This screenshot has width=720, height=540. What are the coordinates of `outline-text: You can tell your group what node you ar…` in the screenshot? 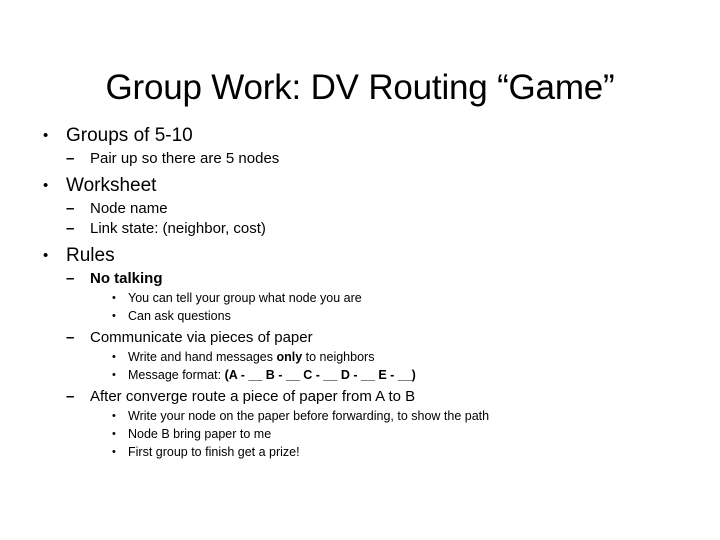 It's located at (245, 298).